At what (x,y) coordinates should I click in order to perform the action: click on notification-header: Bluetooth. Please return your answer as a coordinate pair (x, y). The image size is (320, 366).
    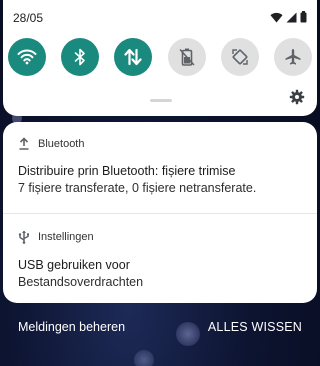
    Looking at the image, I should click on (51, 143).